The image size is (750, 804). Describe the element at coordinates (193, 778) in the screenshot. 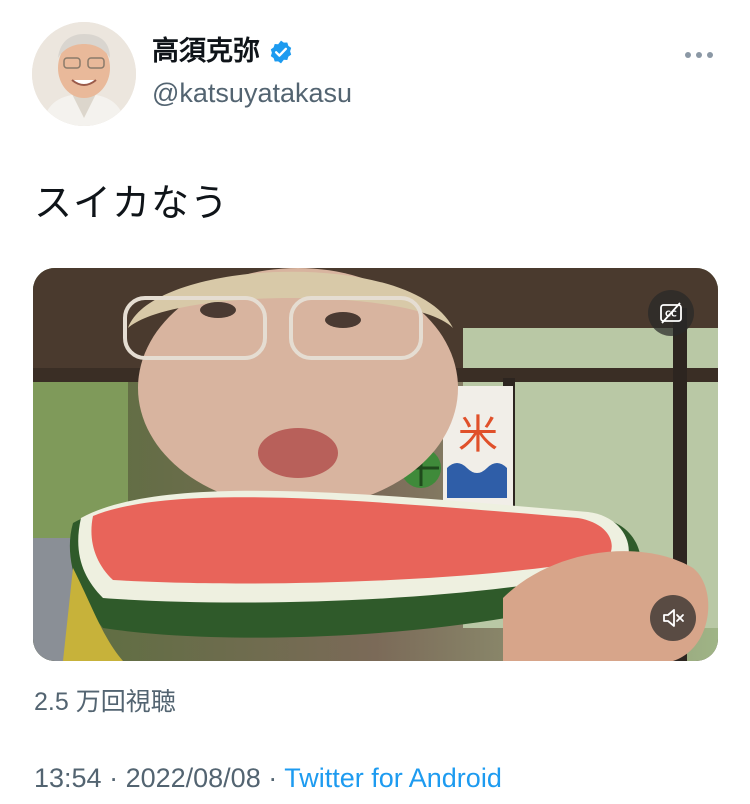

I see `tweet-date: 2022/08/08` at that location.